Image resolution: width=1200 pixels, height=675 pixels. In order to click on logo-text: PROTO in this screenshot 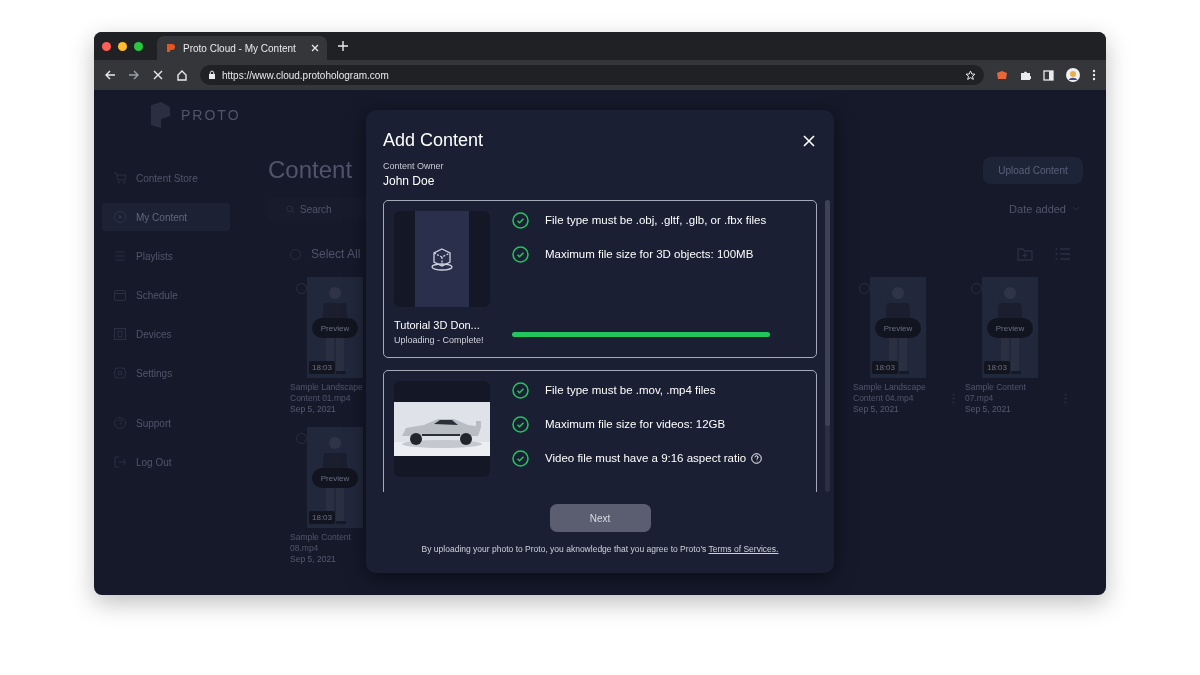, I will do `click(211, 115)`.